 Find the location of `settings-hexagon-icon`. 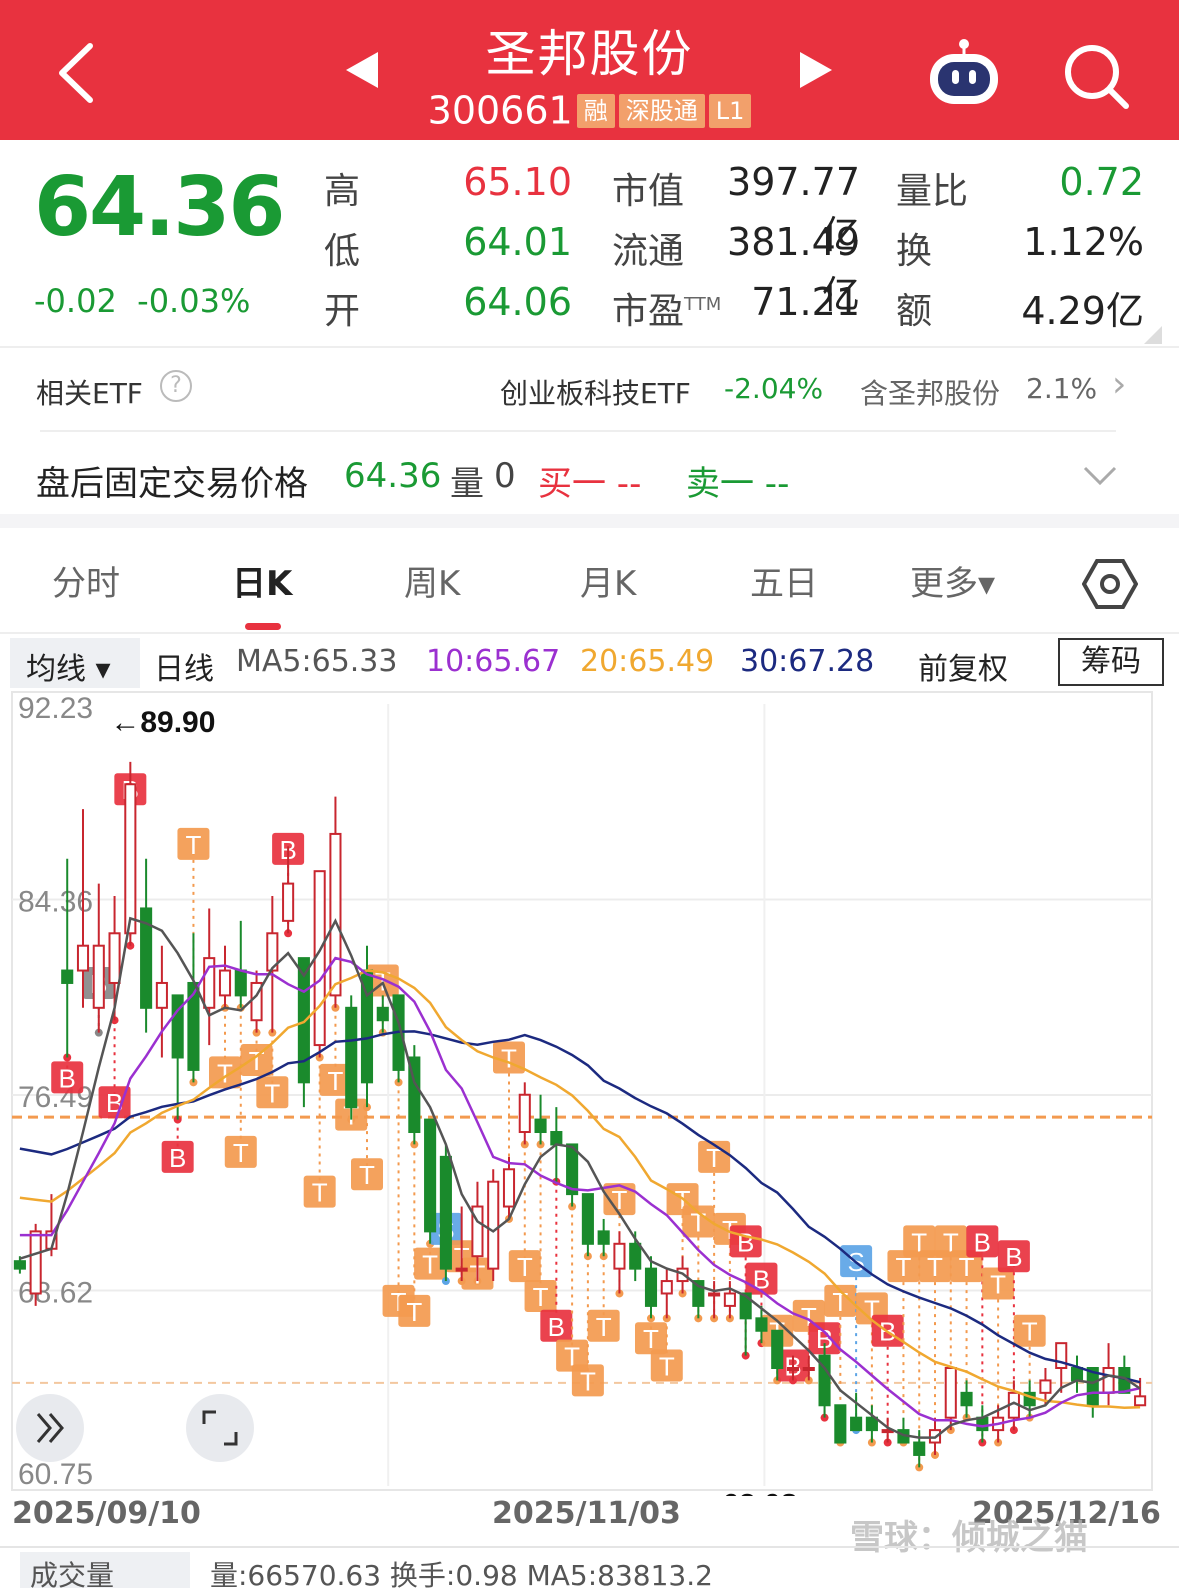

settings-hexagon-icon is located at coordinates (1110, 584).